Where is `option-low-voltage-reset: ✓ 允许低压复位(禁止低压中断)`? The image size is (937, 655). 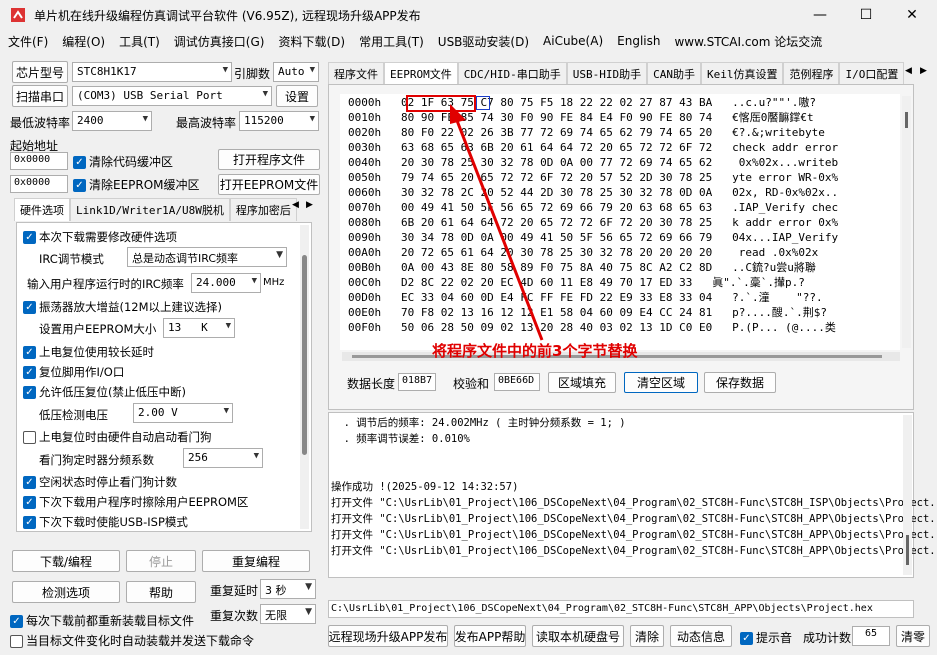 option-low-voltage-reset: ✓ 允许低压复位(禁止低压中断) is located at coordinates (104, 392).